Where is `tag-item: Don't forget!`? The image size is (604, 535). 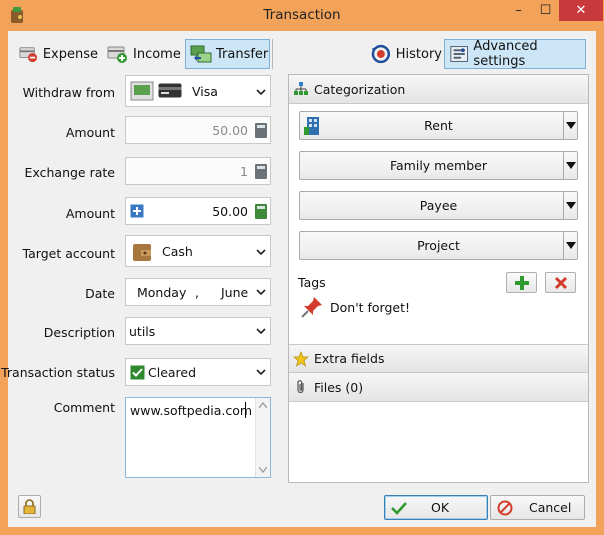
tag-item: Don't forget! is located at coordinates (355, 307).